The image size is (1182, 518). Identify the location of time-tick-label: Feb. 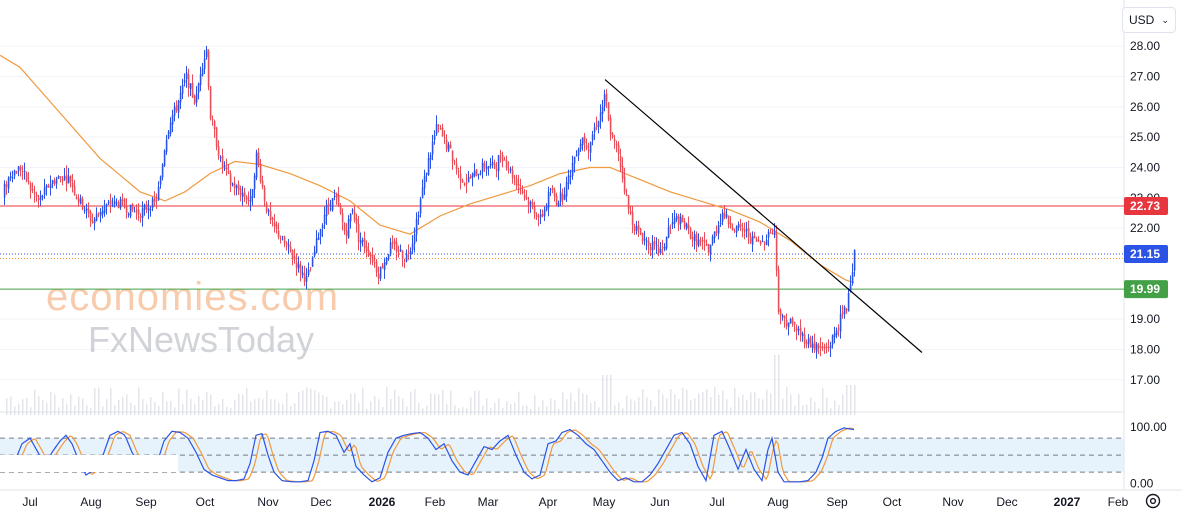
(435, 502).